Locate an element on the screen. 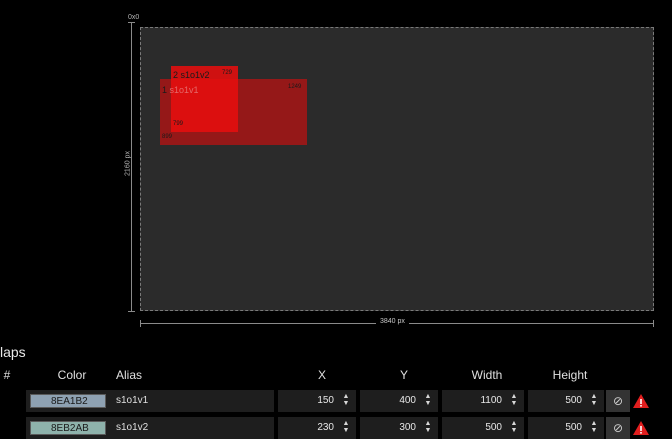 The height and width of the screenshot is (439, 672). column-index: # is located at coordinates (7, 375).